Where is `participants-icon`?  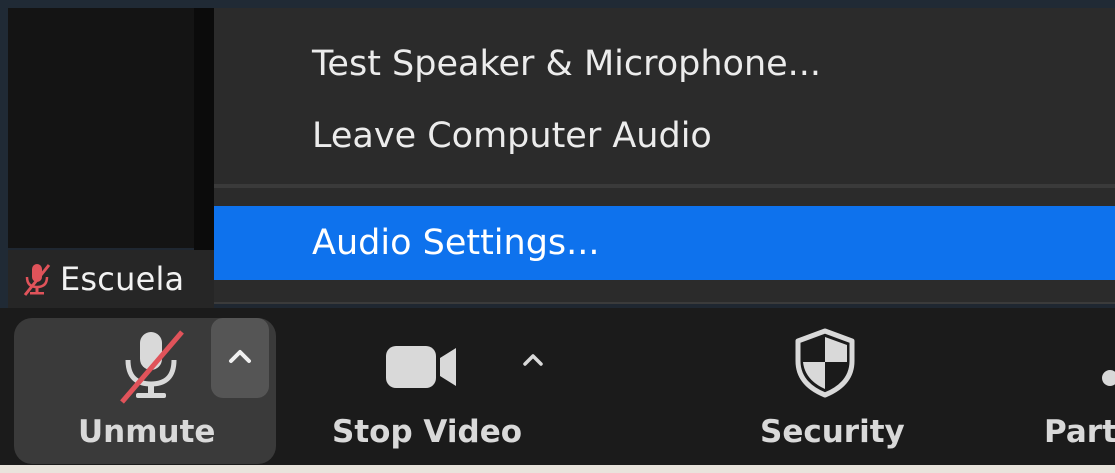 participants-icon is located at coordinates (1108, 378).